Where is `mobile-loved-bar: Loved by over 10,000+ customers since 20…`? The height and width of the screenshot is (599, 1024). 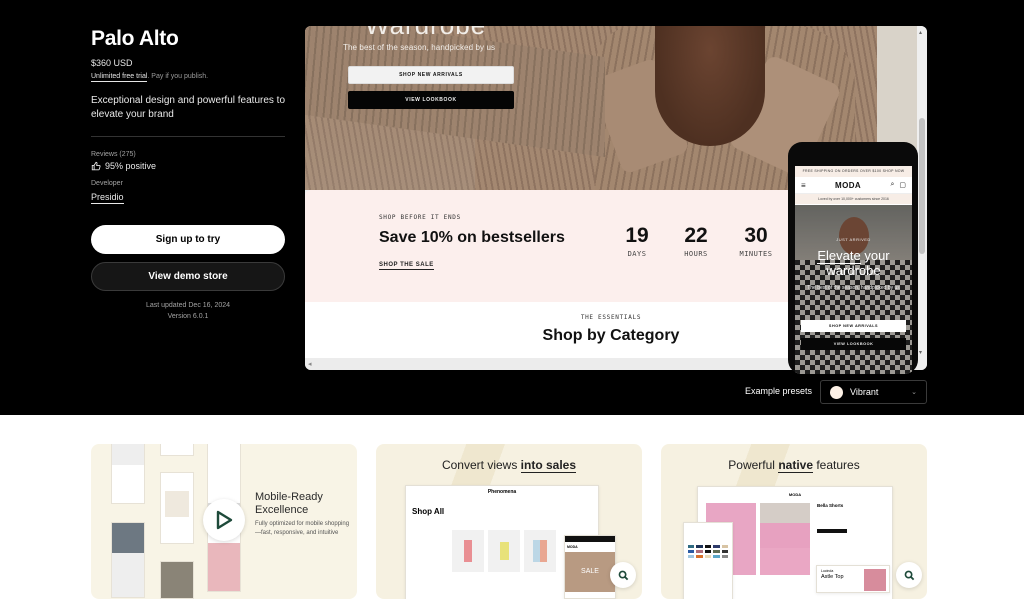 mobile-loved-bar: Loved by over 10,000+ customers since 20… is located at coordinates (853, 199).